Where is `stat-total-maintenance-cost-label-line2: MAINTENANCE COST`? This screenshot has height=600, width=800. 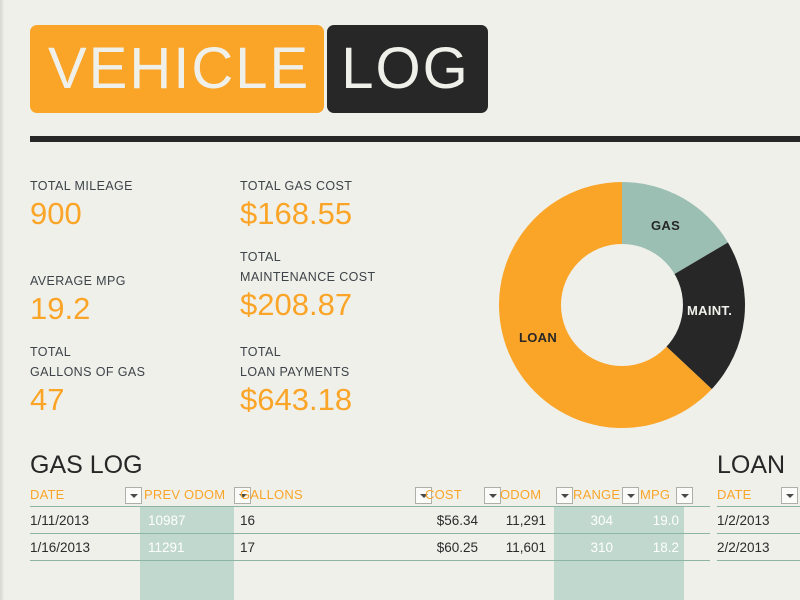 stat-total-maintenance-cost-label-line2: MAINTENANCE COST is located at coordinates (308, 277).